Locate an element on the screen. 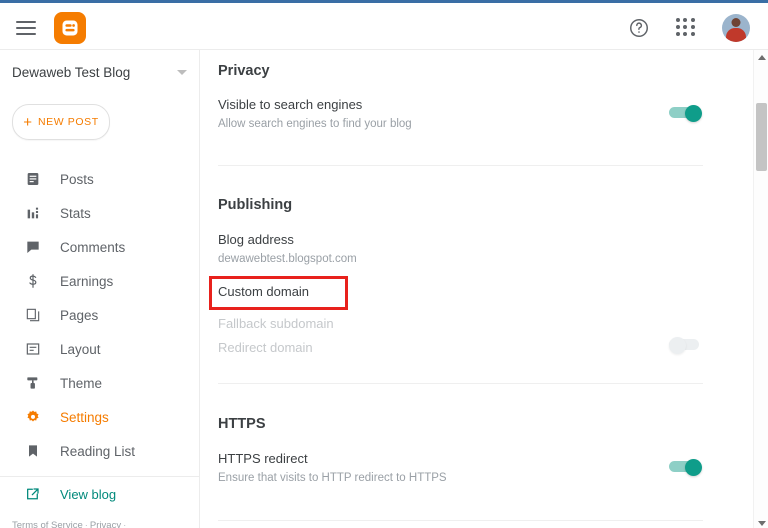  chevron-down-icon is located at coordinates (182, 72).